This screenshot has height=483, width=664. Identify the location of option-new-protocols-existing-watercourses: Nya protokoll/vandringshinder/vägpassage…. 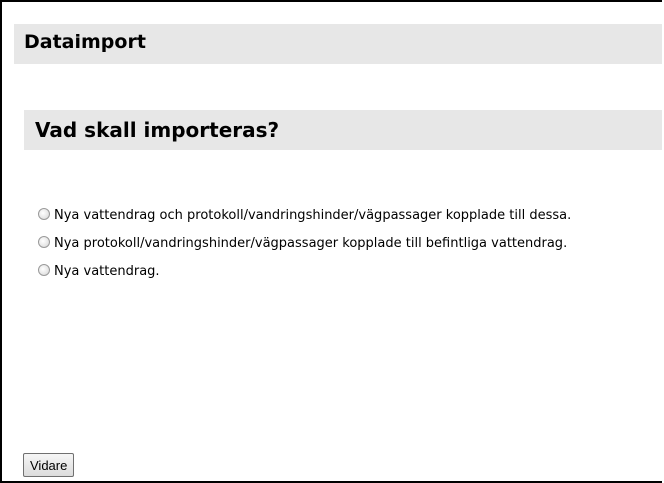
(342, 244).